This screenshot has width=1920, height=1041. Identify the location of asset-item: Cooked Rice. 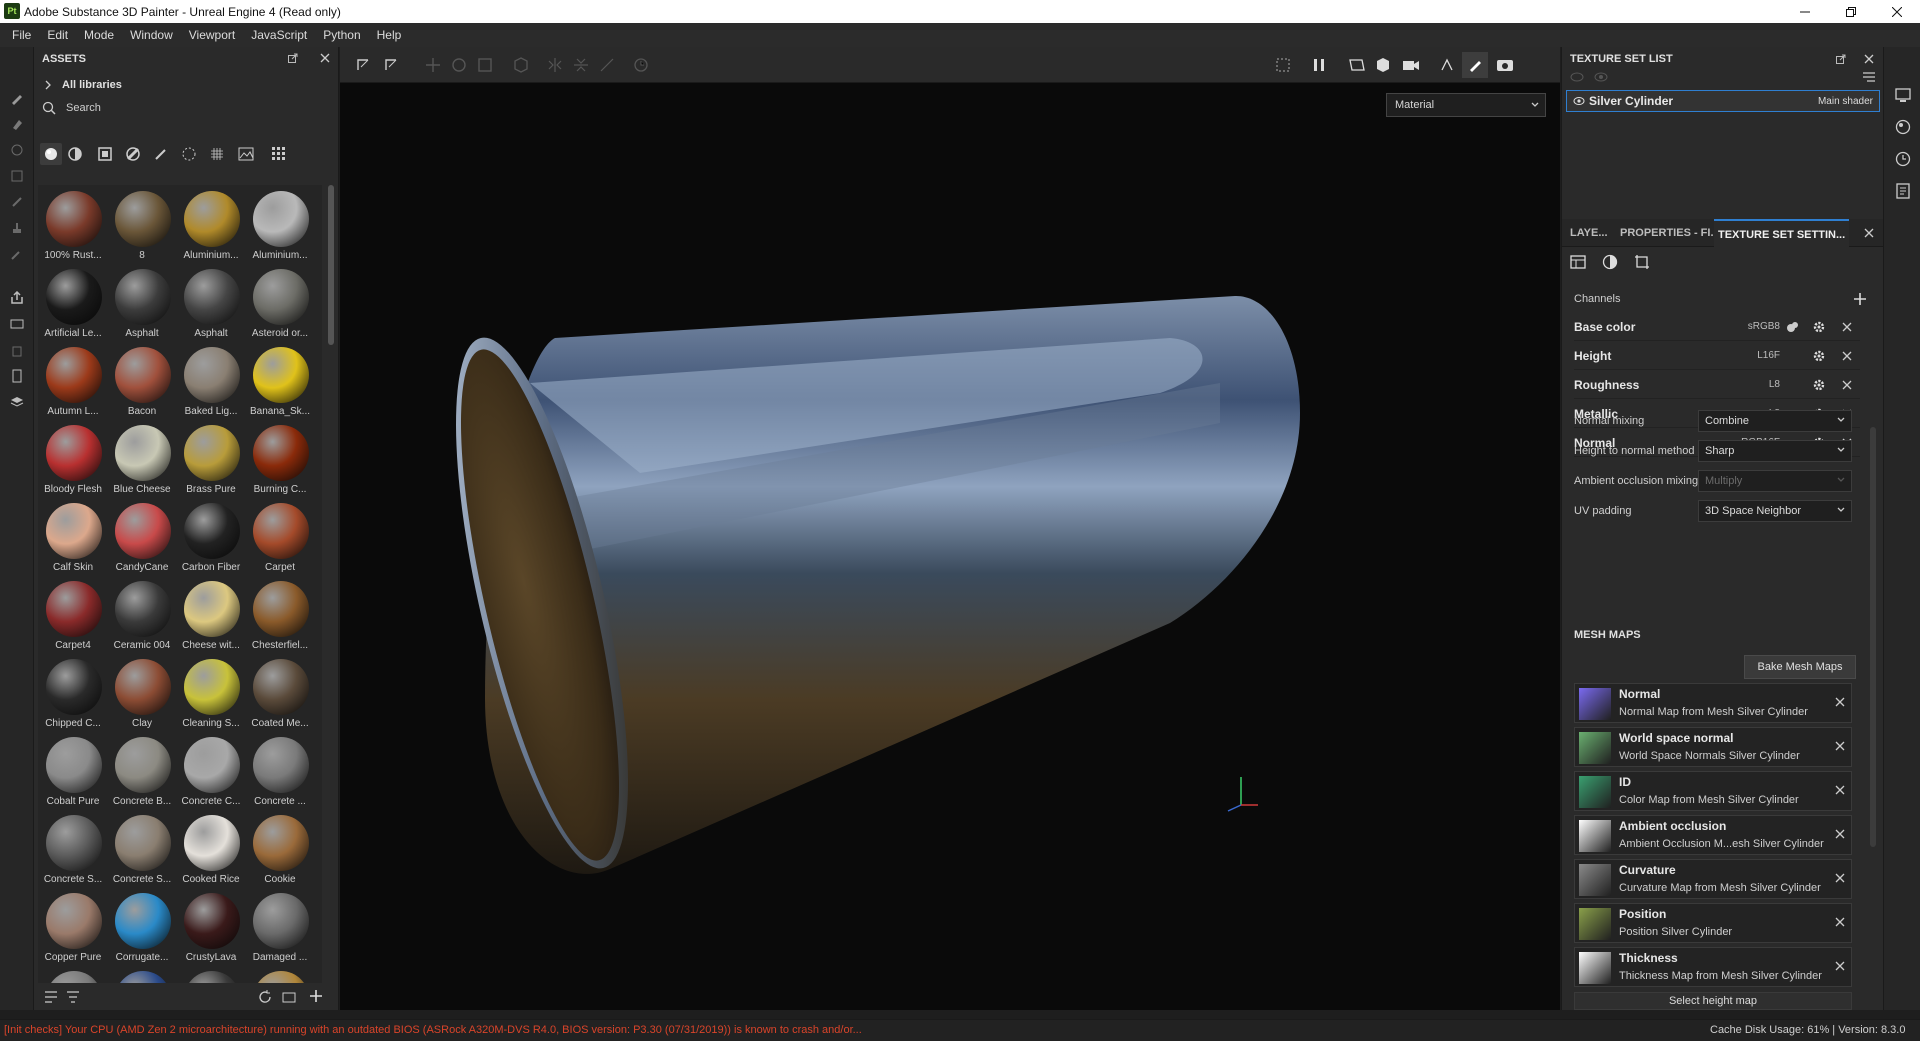
(210, 852).